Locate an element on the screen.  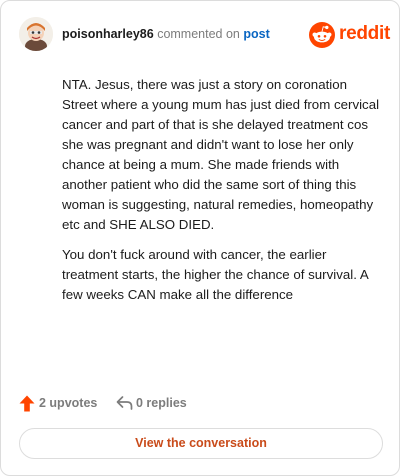
post-link: post is located at coordinates (256, 34).